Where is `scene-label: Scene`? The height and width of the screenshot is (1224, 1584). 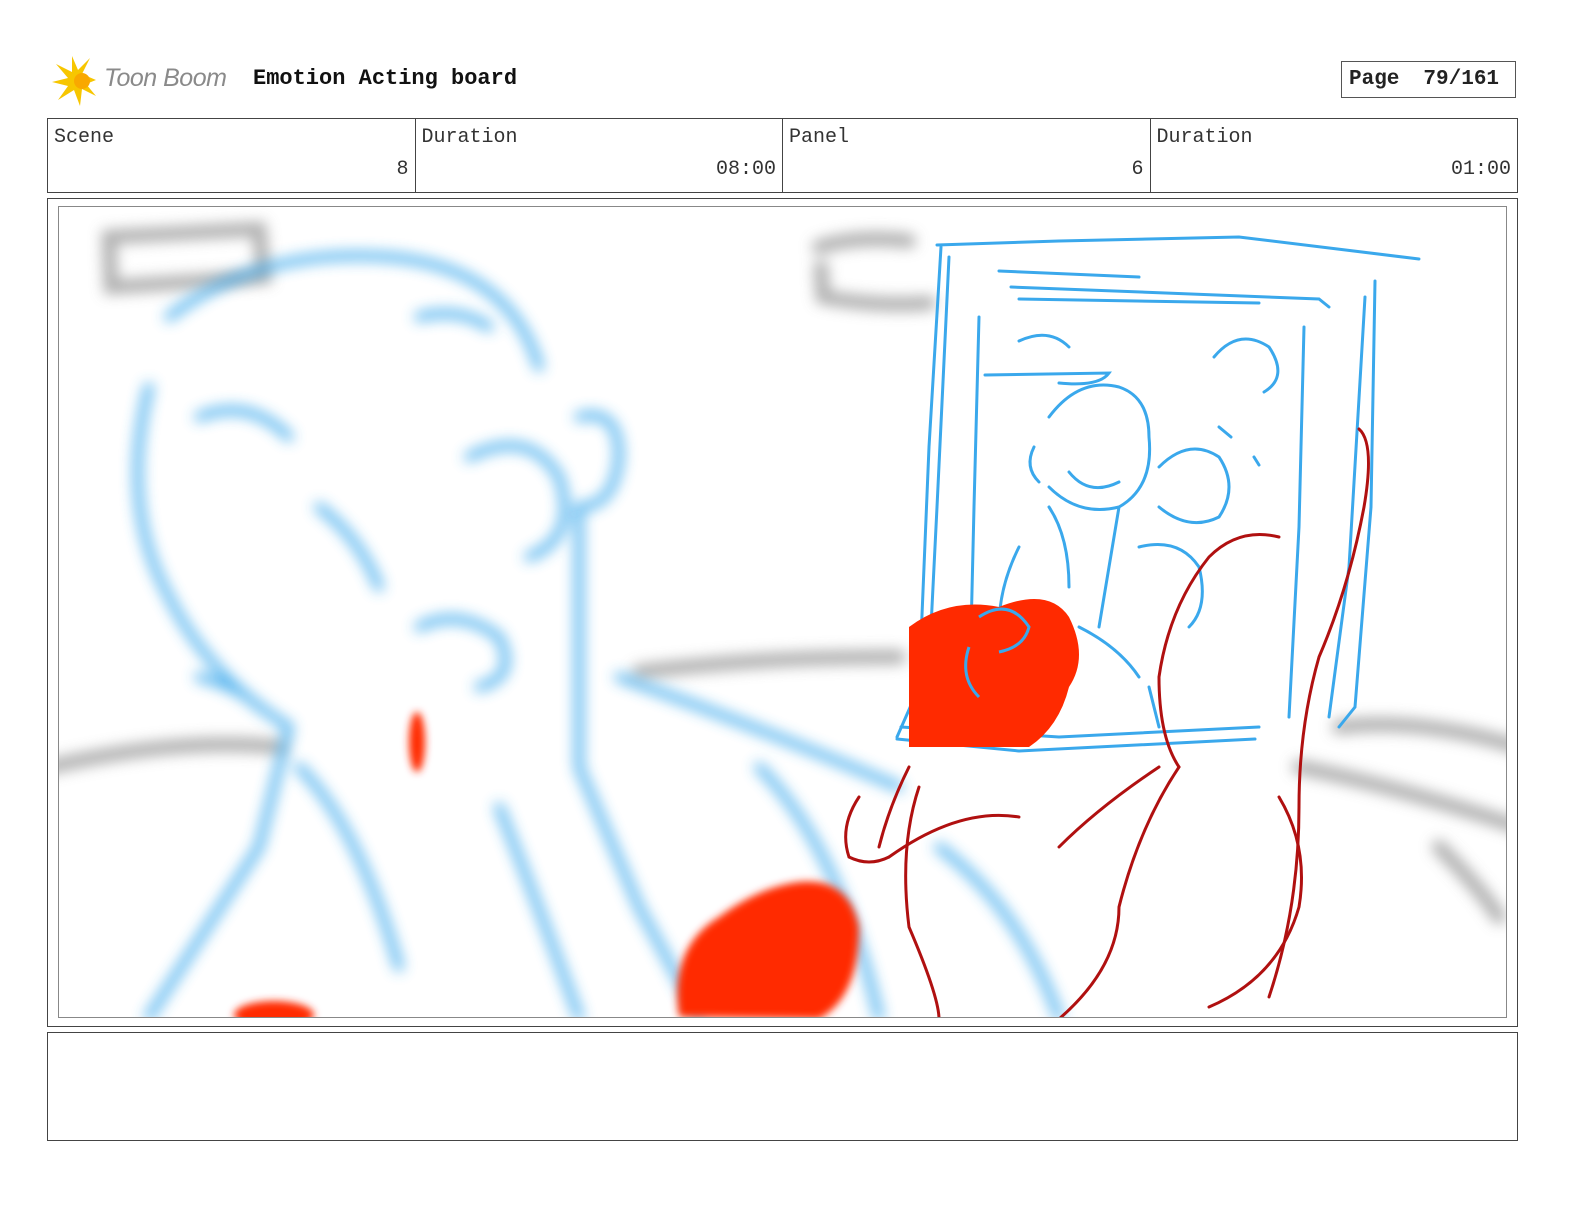 scene-label: Scene is located at coordinates (84, 137).